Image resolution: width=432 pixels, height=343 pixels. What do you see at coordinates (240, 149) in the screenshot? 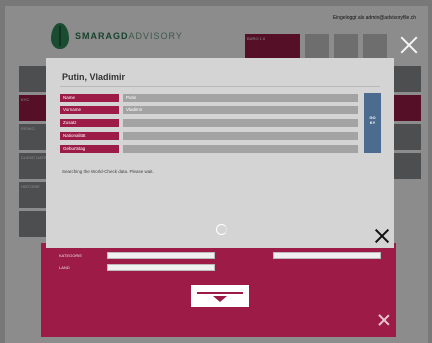
I see `geburtstag-field` at bounding box center [240, 149].